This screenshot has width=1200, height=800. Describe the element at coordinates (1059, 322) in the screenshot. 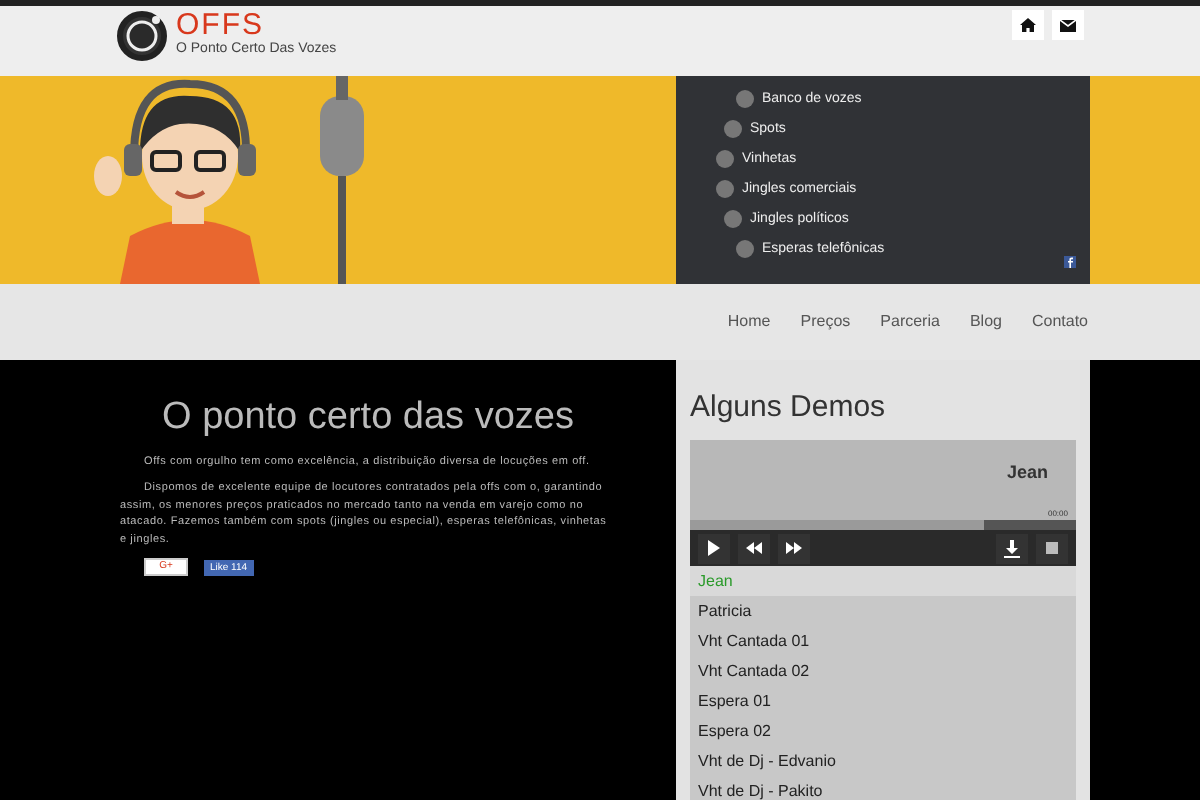

I see `nav-link: Contato` at that location.